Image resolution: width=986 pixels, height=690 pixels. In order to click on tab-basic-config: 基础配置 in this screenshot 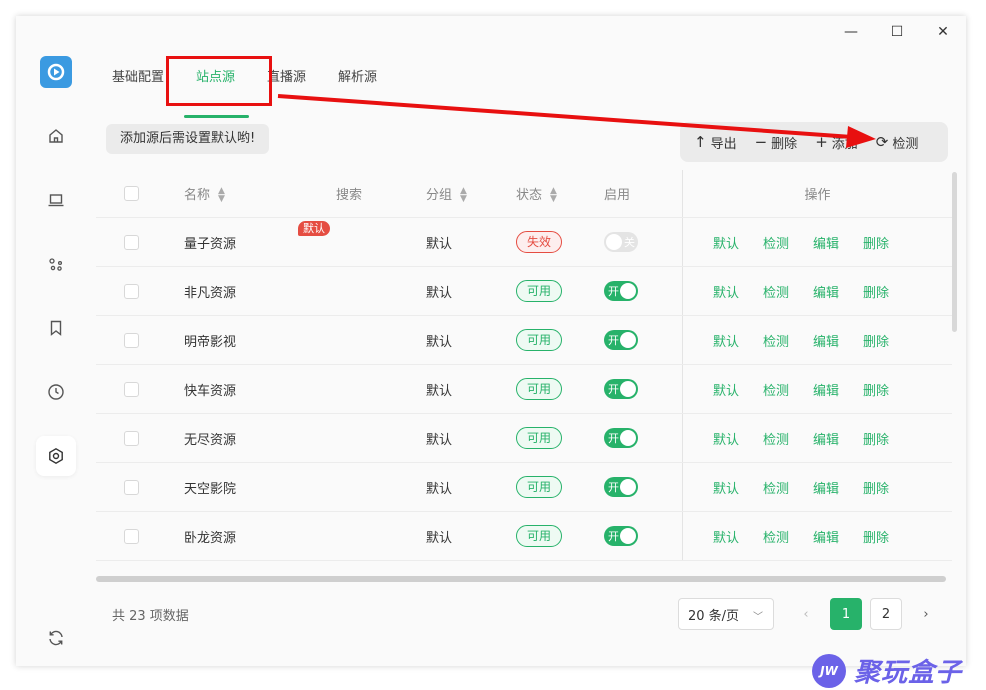, I will do `click(138, 86)`.